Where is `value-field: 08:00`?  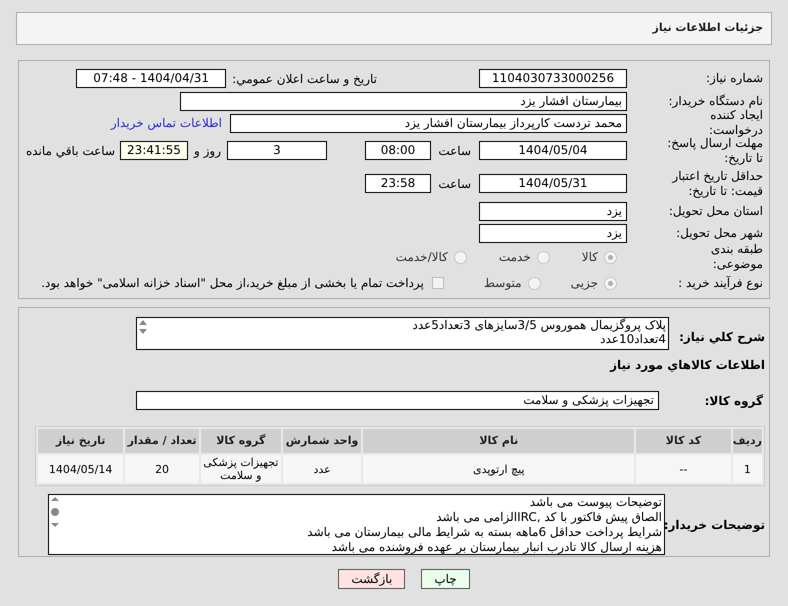 value-field: 08:00 is located at coordinates (398, 150).